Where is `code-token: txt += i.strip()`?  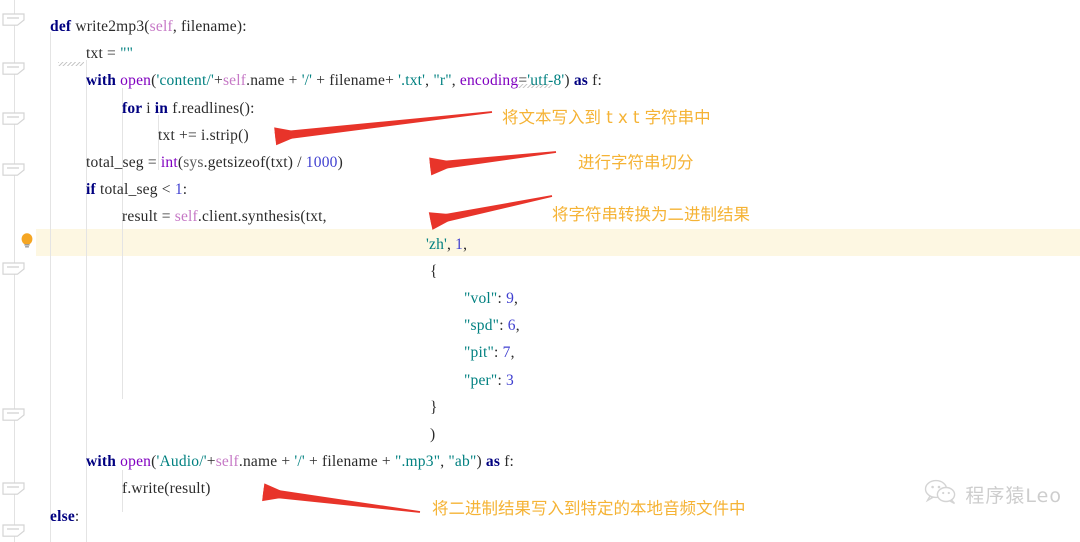
code-token: txt += i.strip() is located at coordinates (203, 135).